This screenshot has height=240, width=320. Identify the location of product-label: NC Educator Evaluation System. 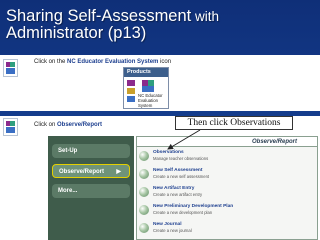
(153, 100).